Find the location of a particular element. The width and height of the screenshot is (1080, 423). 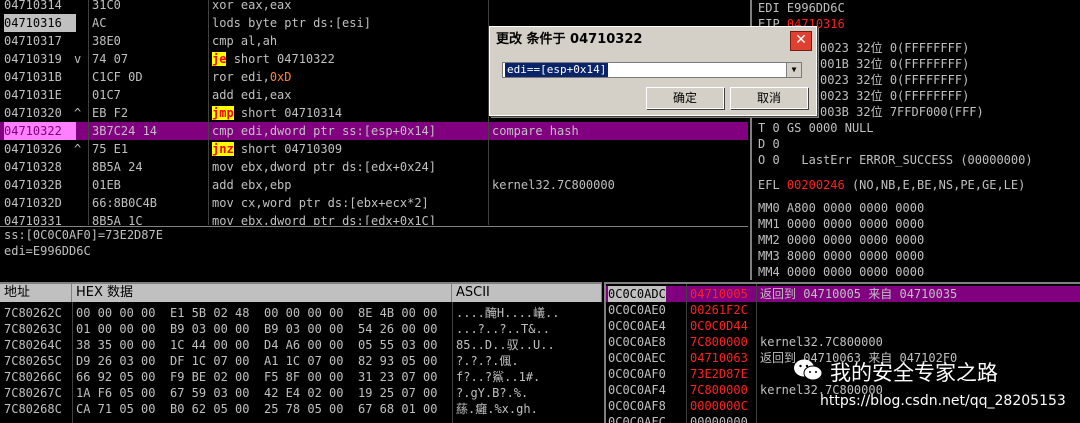

edi-register: EDI E996DD6C is located at coordinates (801, 8).